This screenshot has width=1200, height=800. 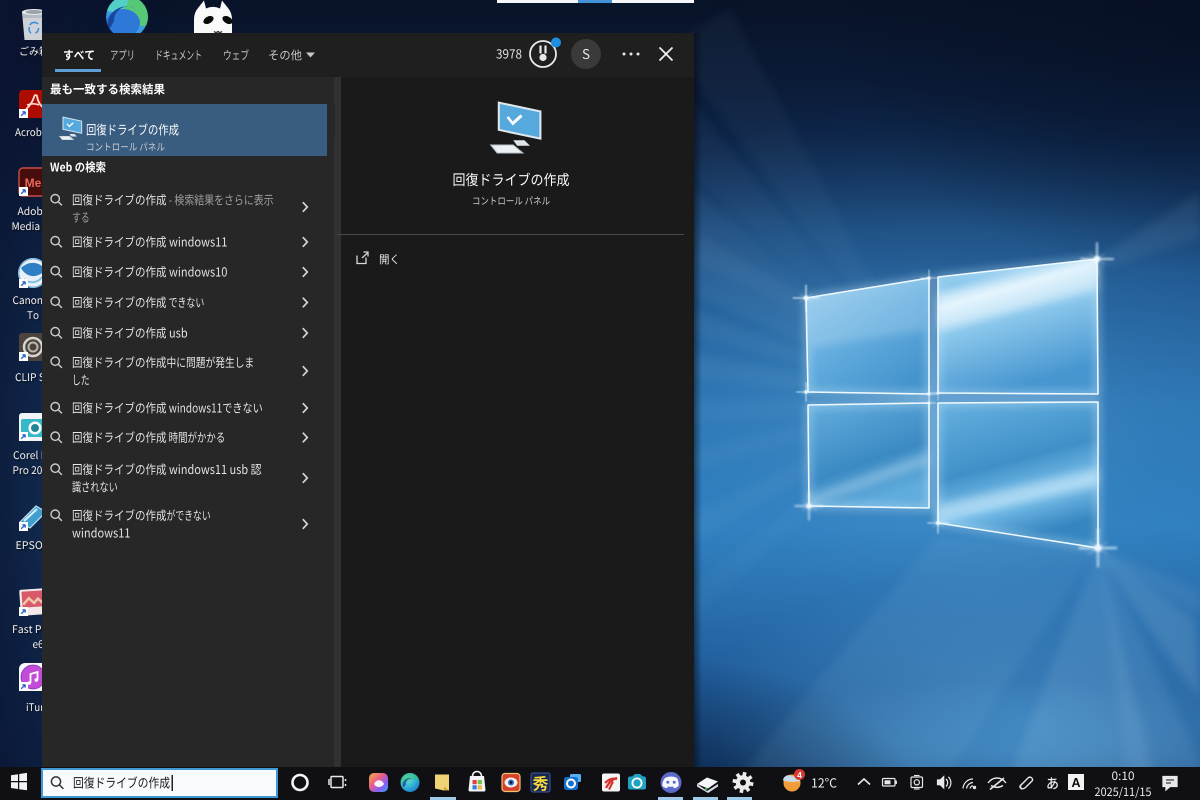 What do you see at coordinates (1075, 783) in the screenshot?
I see `svg-text: A` at bounding box center [1075, 783].